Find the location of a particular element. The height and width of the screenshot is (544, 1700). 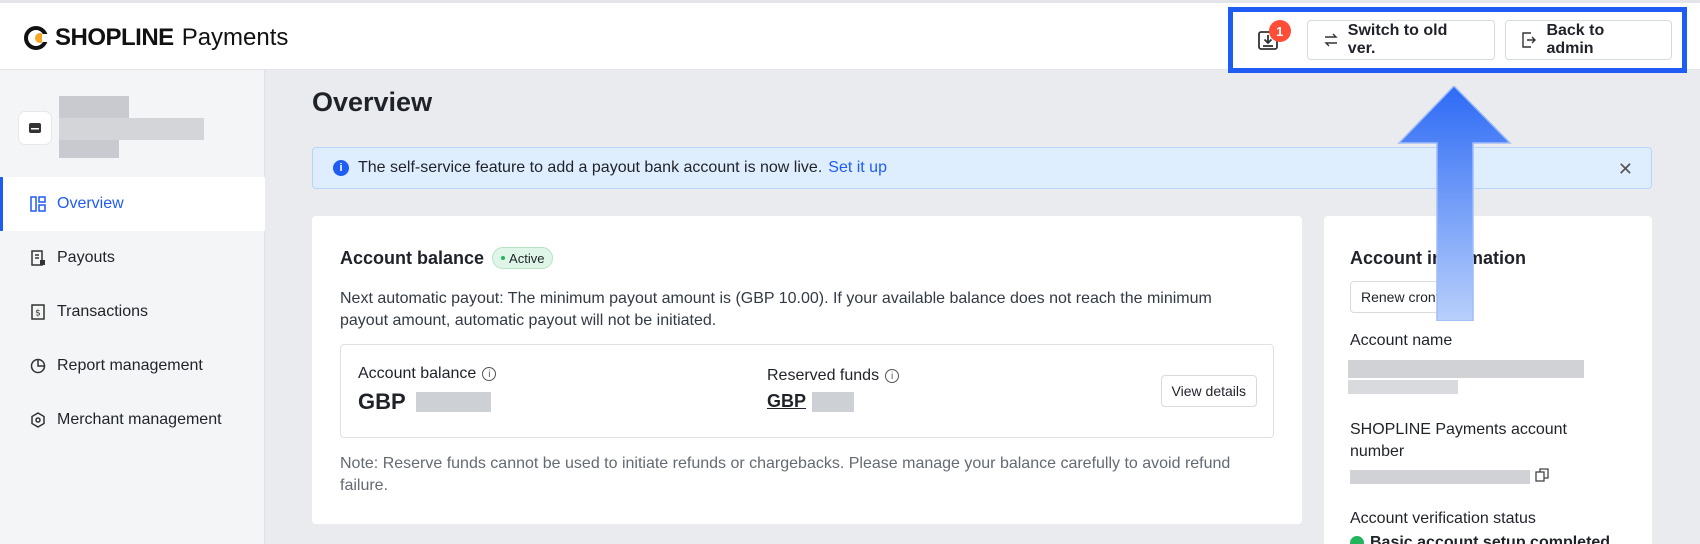

account-name-redacted is located at coordinates (1466, 369).